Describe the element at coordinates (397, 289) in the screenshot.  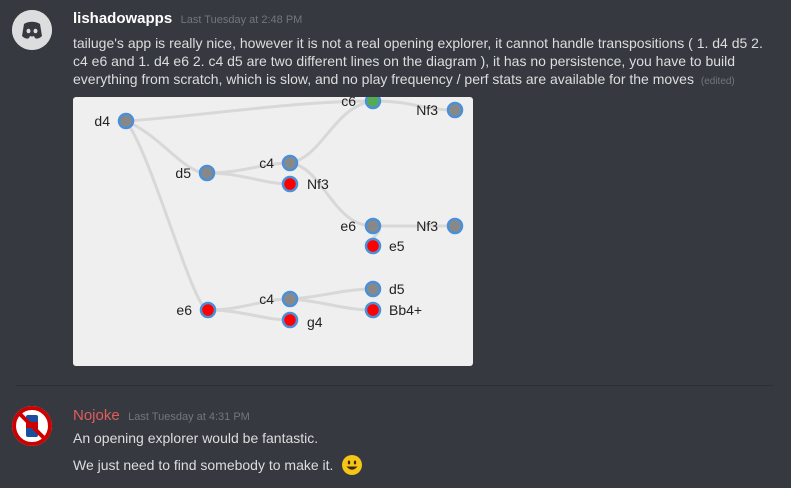
I see `label-d5-lower: d5` at that location.